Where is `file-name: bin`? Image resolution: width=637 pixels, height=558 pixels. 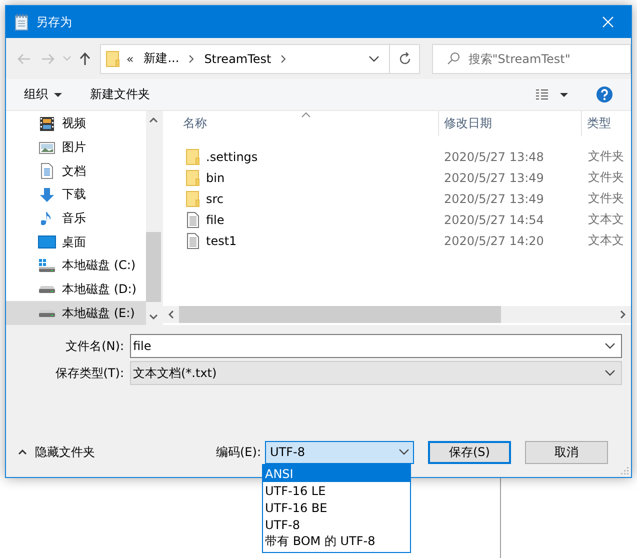 file-name: bin is located at coordinates (215, 177).